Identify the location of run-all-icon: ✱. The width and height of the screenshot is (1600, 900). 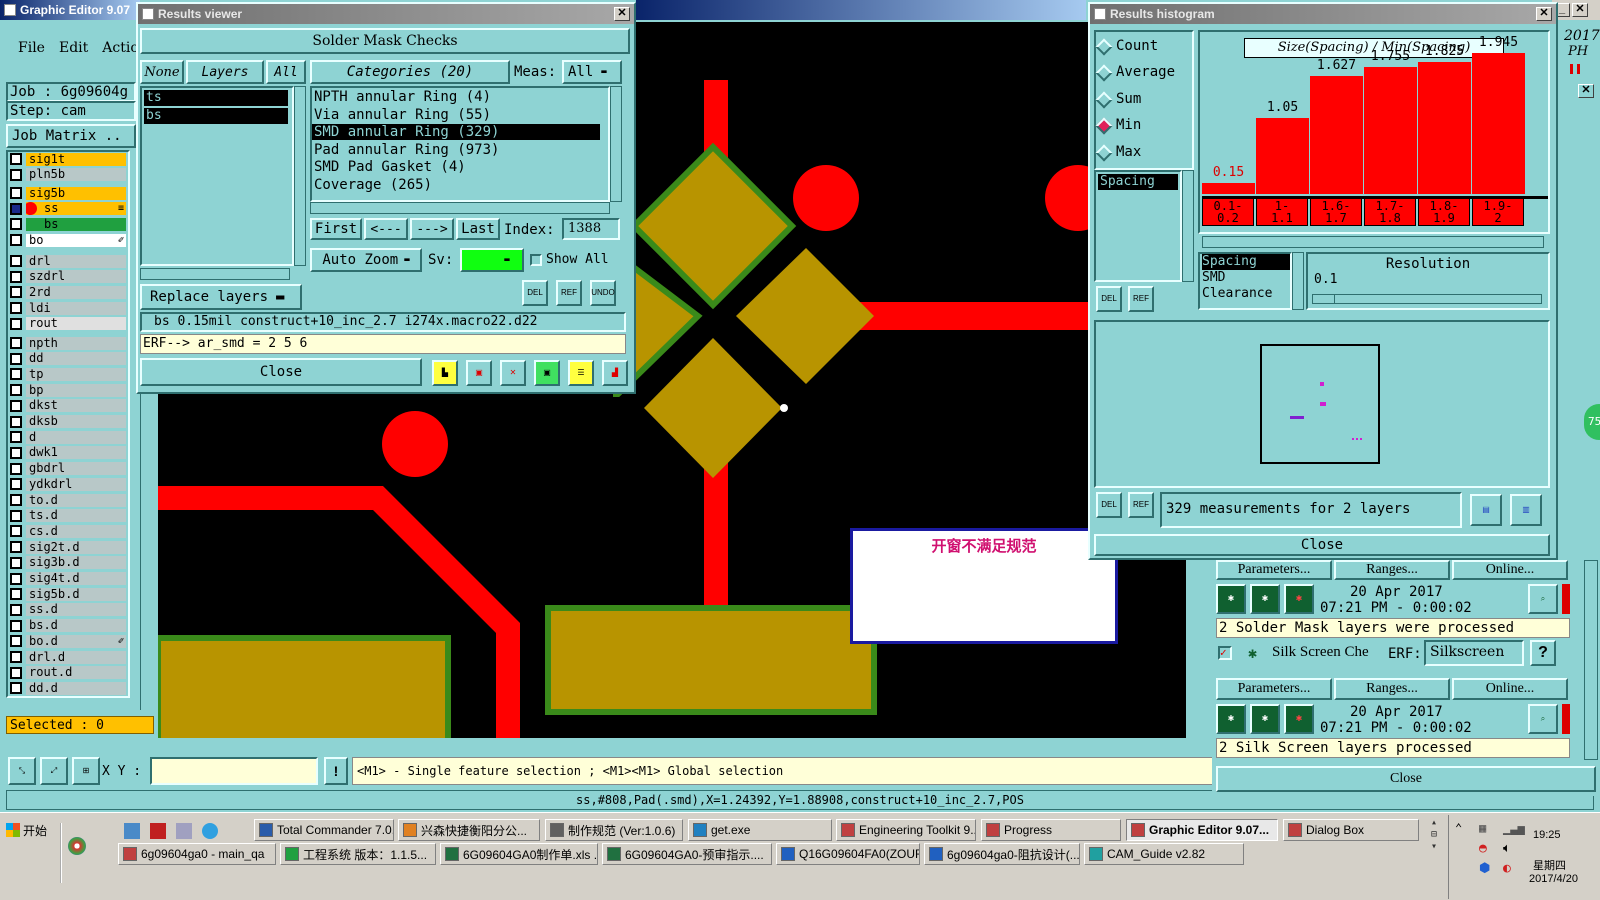
(1265, 599).